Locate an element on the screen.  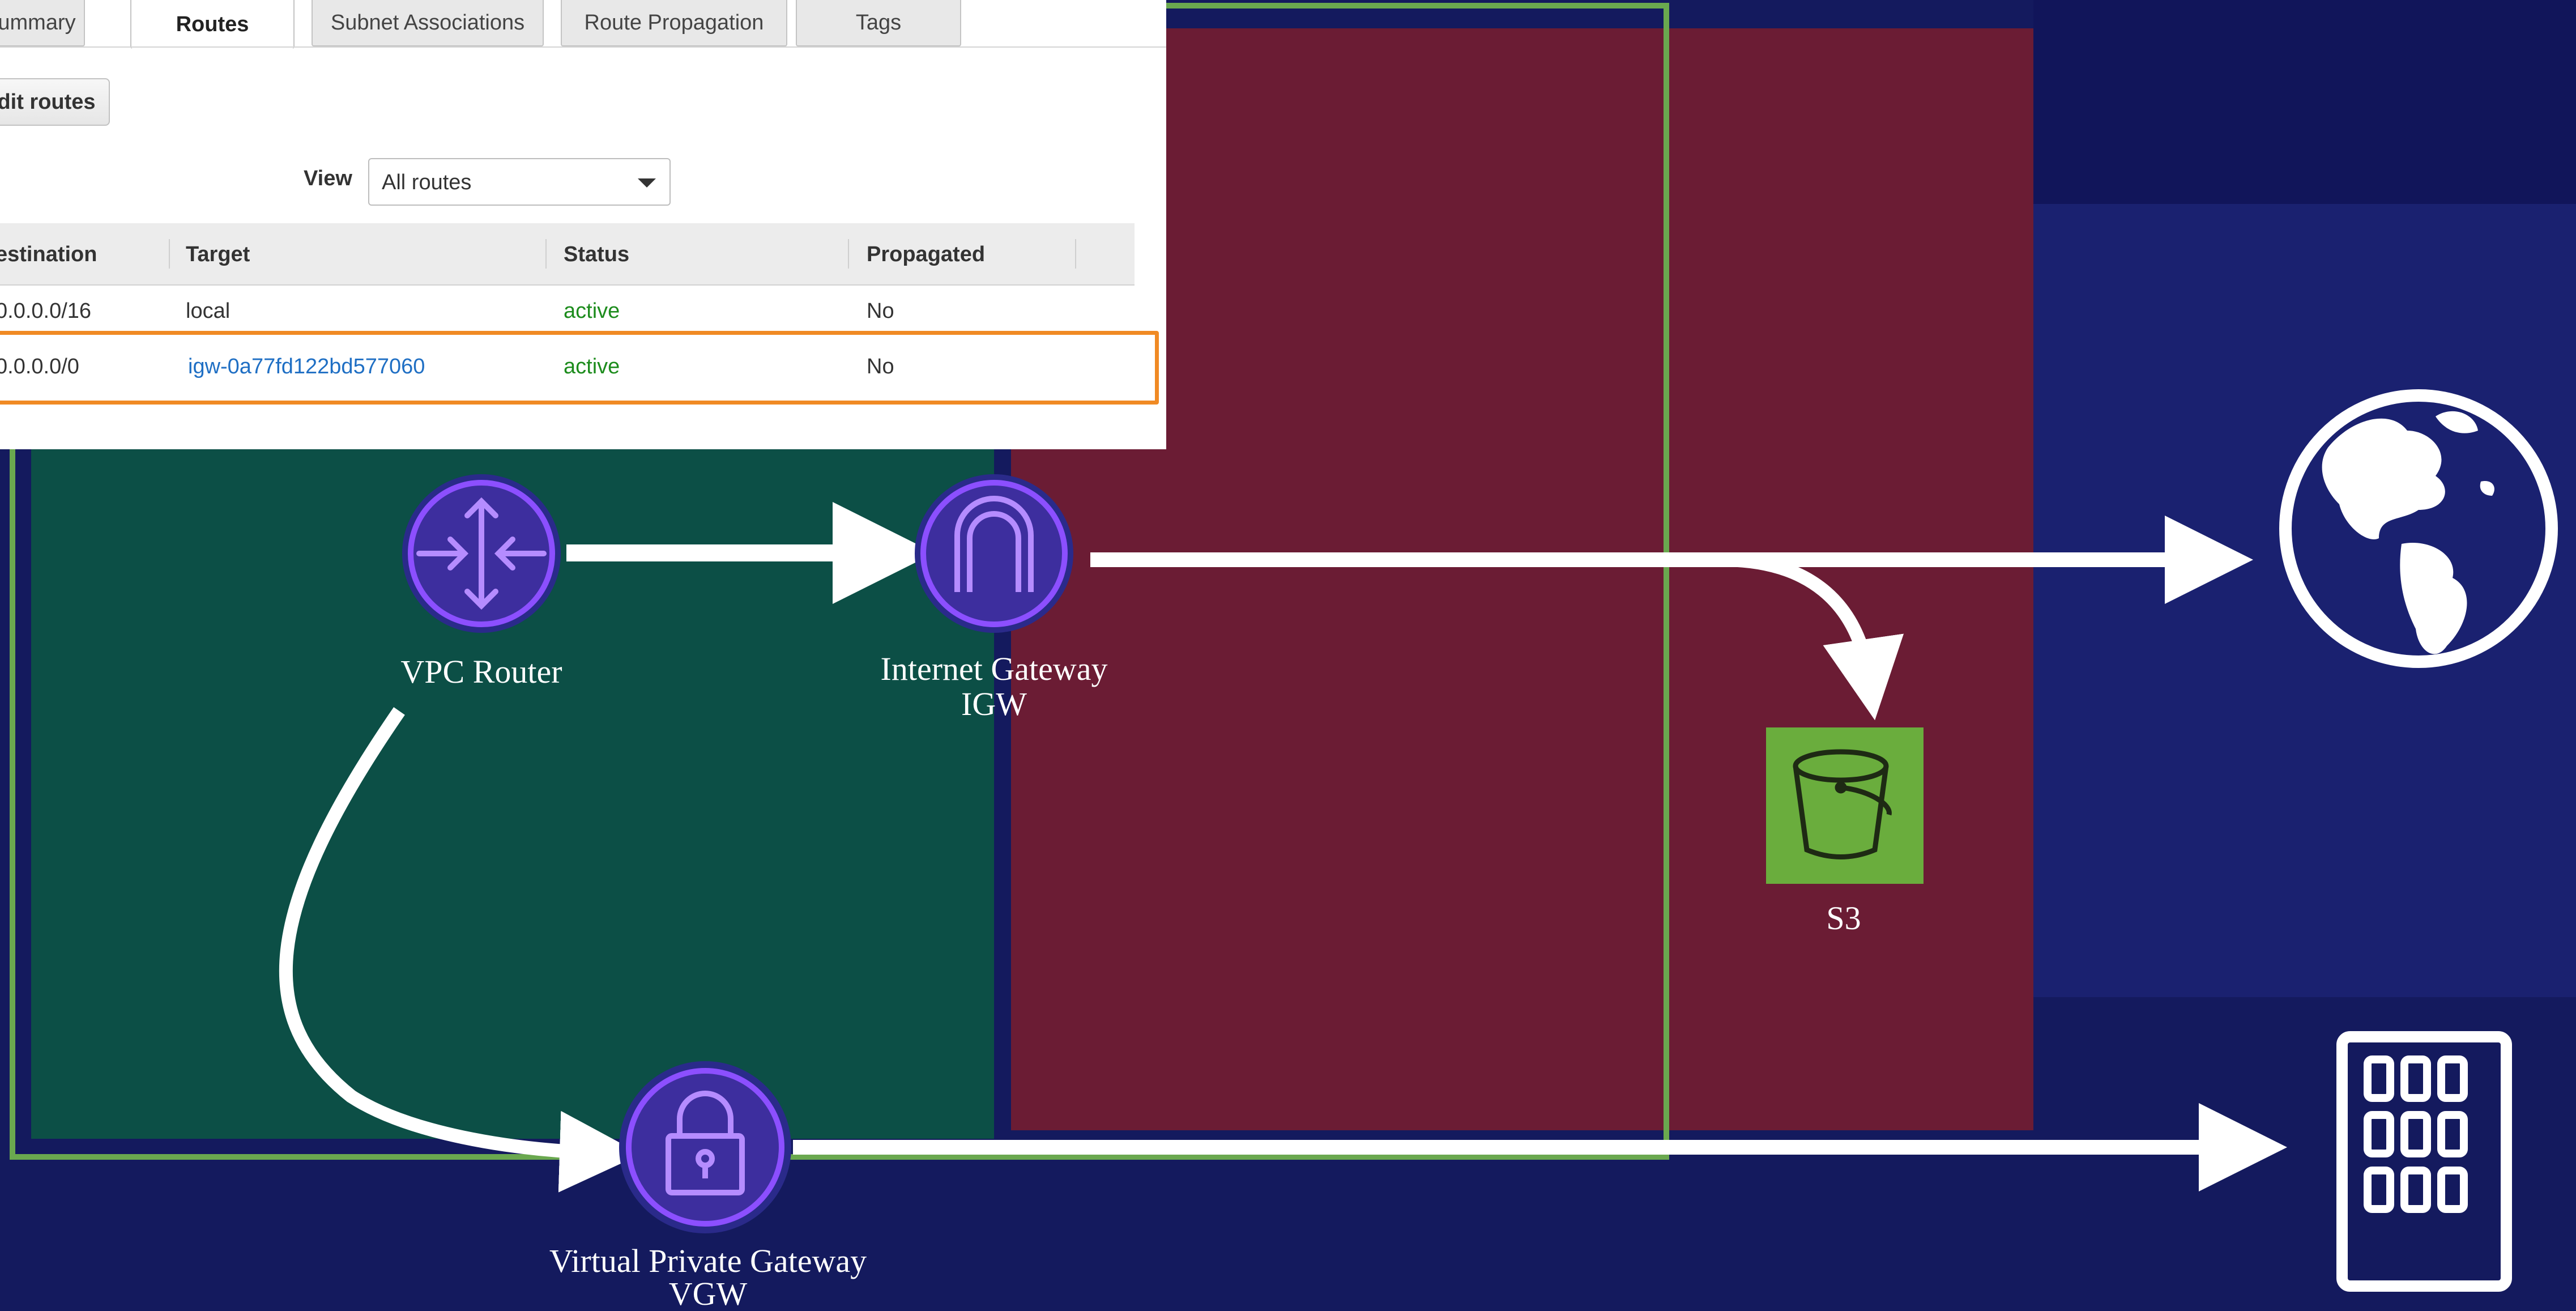
vgw-node is located at coordinates (705, 1147).